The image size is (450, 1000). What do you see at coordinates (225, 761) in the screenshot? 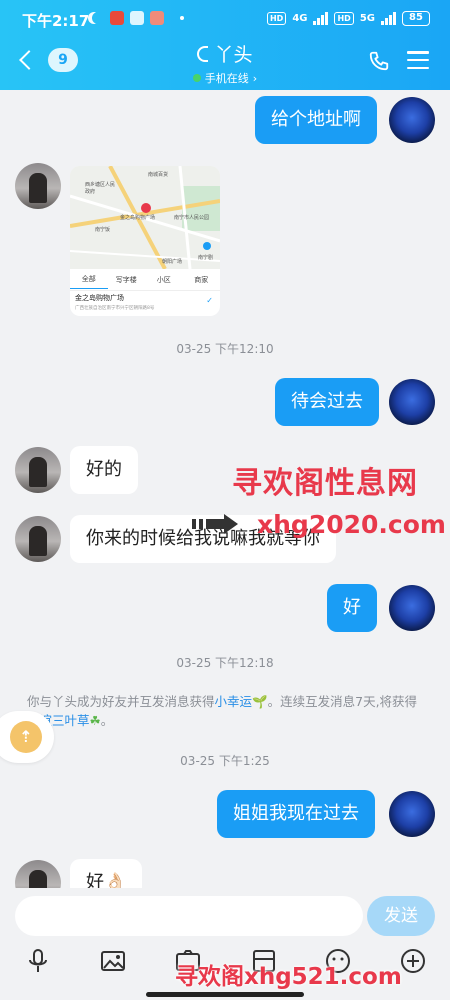
I see `timestamp: 03-25 下午1:25` at bounding box center [225, 761].